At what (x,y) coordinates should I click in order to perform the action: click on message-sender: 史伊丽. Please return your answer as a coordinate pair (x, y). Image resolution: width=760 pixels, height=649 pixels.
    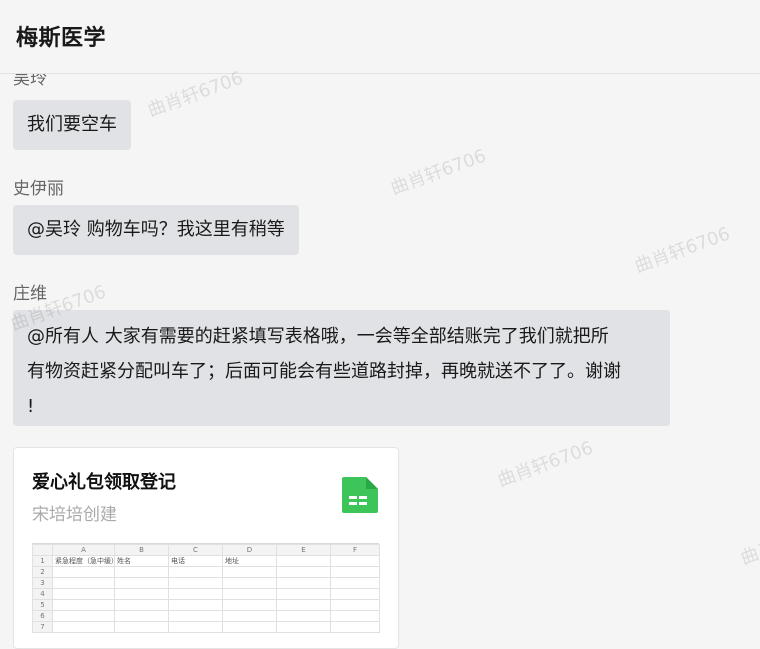
    Looking at the image, I should click on (38, 189).